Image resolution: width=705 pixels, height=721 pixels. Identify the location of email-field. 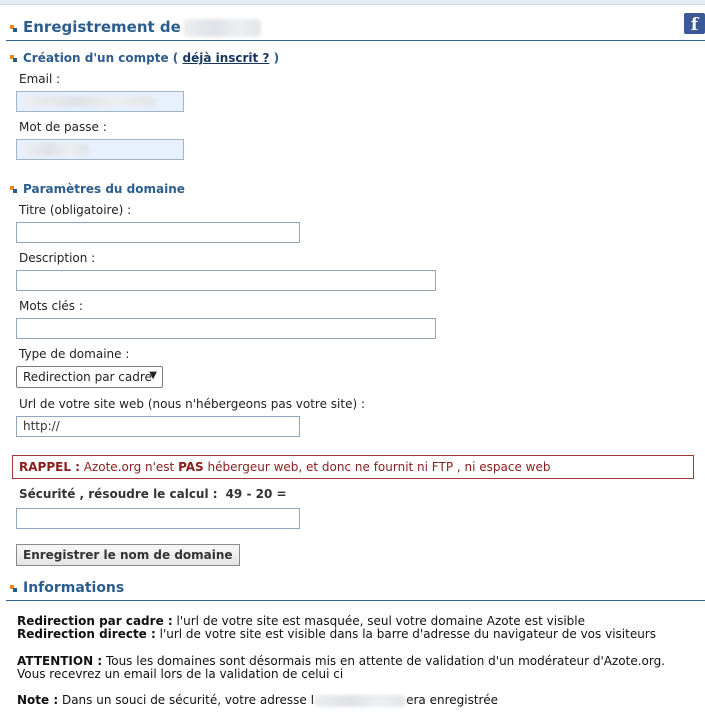
(100, 101).